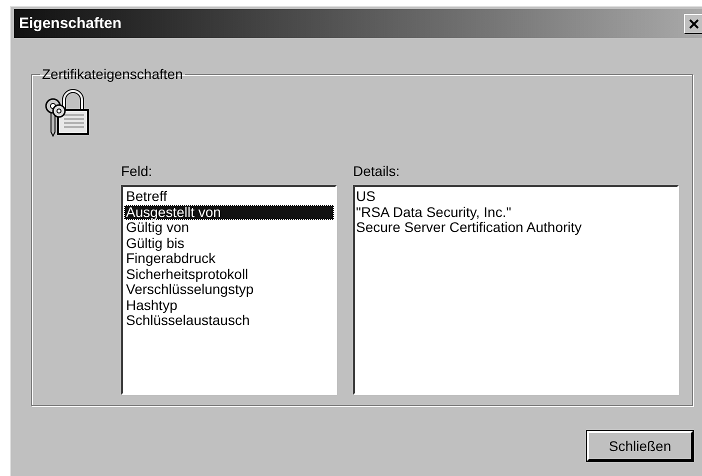 The width and height of the screenshot is (702, 476). Describe the element at coordinates (229, 305) in the screenshot. I see `list-item: Hashtyp` at that location.